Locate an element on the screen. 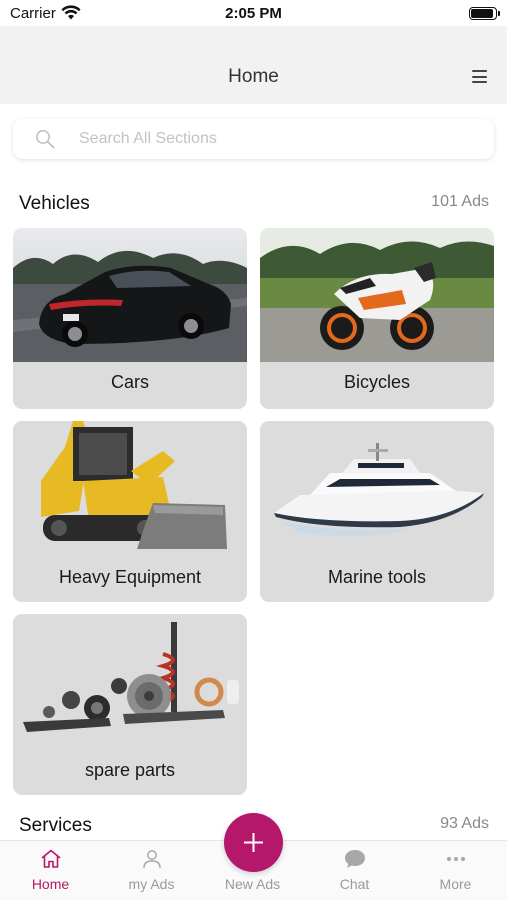 Image resolution: width=507 pixels, height=900 pixels. tab-label: More is located at coordinates (455, 884).